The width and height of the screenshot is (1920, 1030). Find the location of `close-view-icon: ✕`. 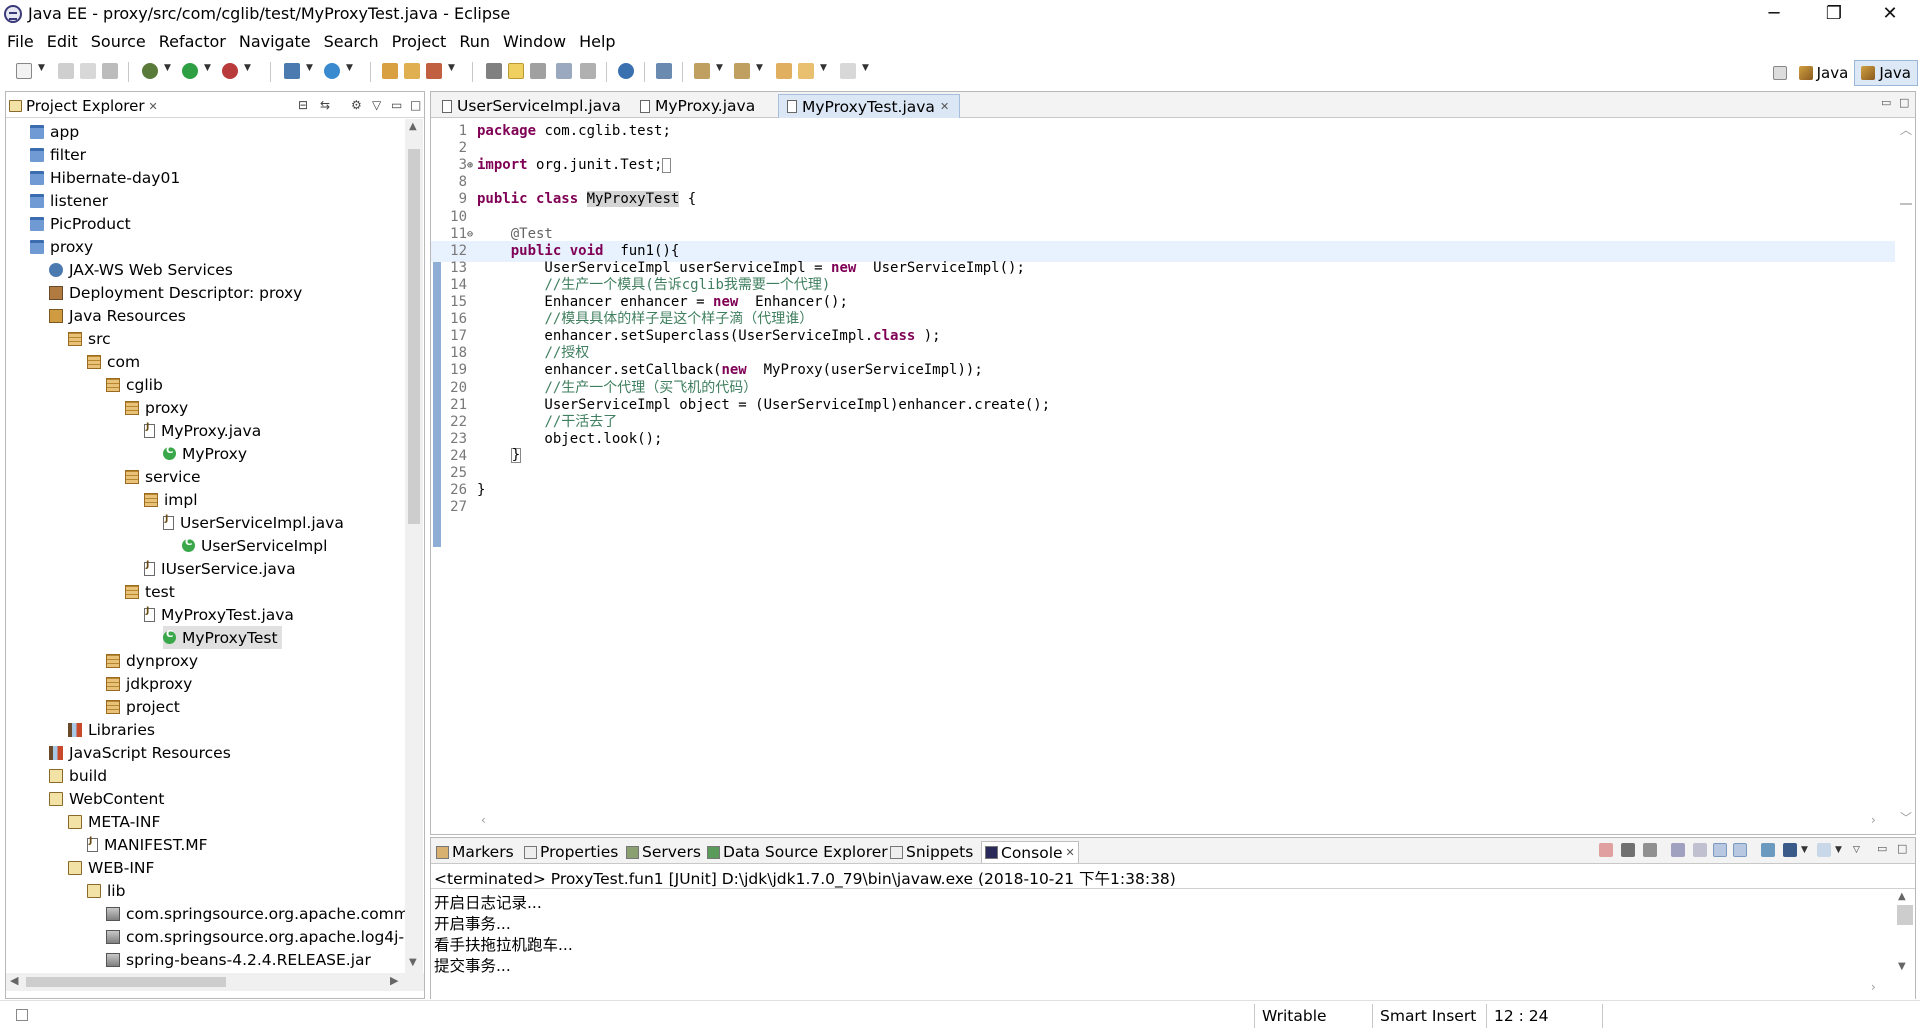

close-view-icon: ✕ is located at coordinates (153, 106).